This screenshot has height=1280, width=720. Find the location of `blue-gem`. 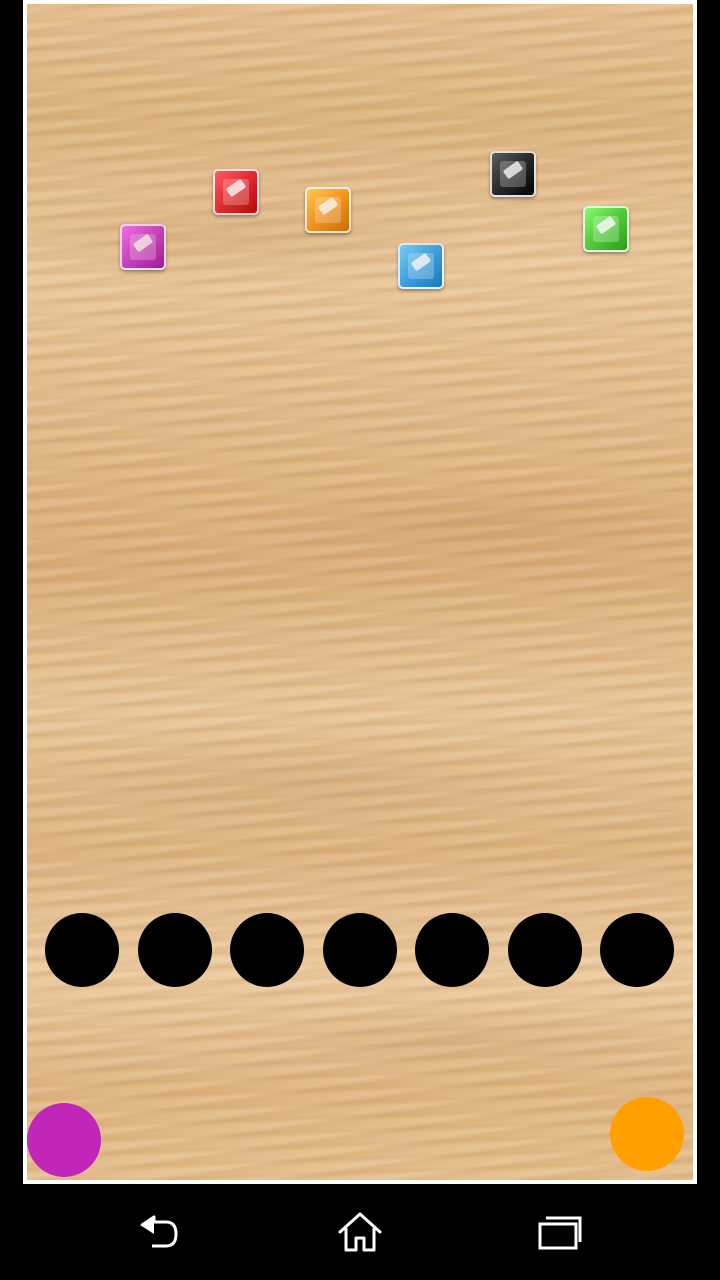

blue-gem is located at coordinates (421, 266).